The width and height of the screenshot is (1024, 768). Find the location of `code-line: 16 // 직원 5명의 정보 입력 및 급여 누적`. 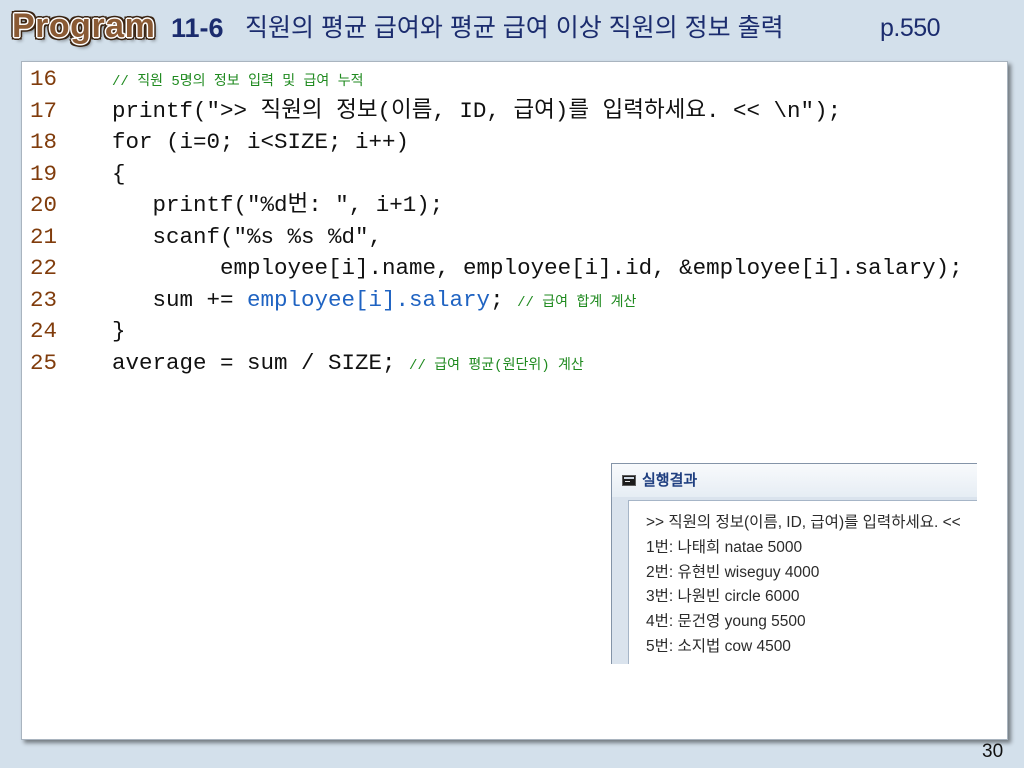

code-line: 16 // 직원 5명의 정보 입력 및 급여 누적 is located at coordinates (496, 80).